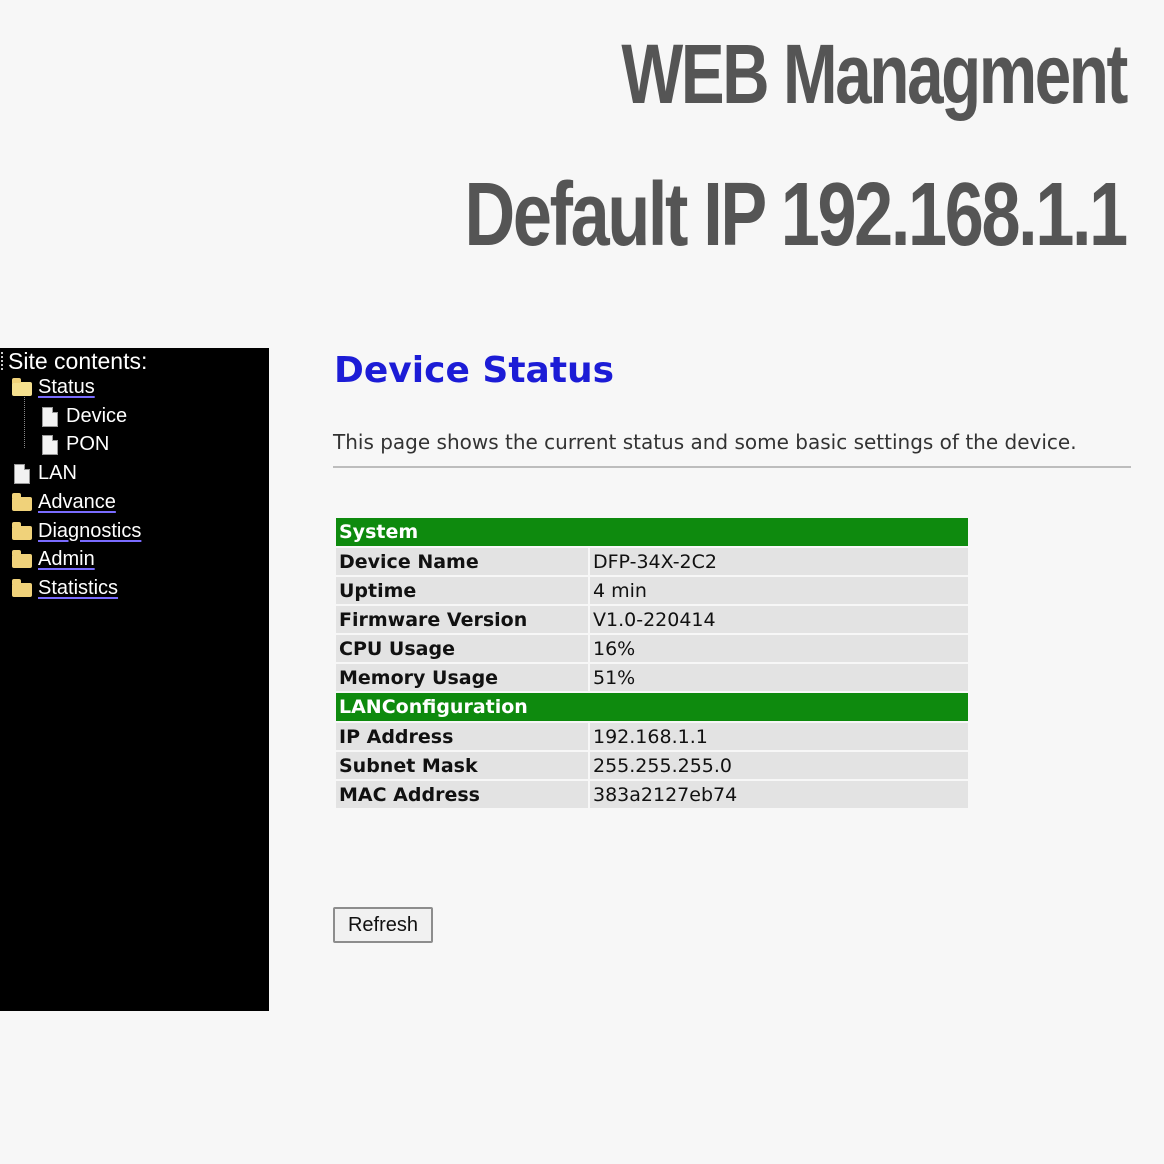 Image resolution: width=1164 pixels, height=1164 pixels. I want to click on row-value: 16%, so click(779, 648).